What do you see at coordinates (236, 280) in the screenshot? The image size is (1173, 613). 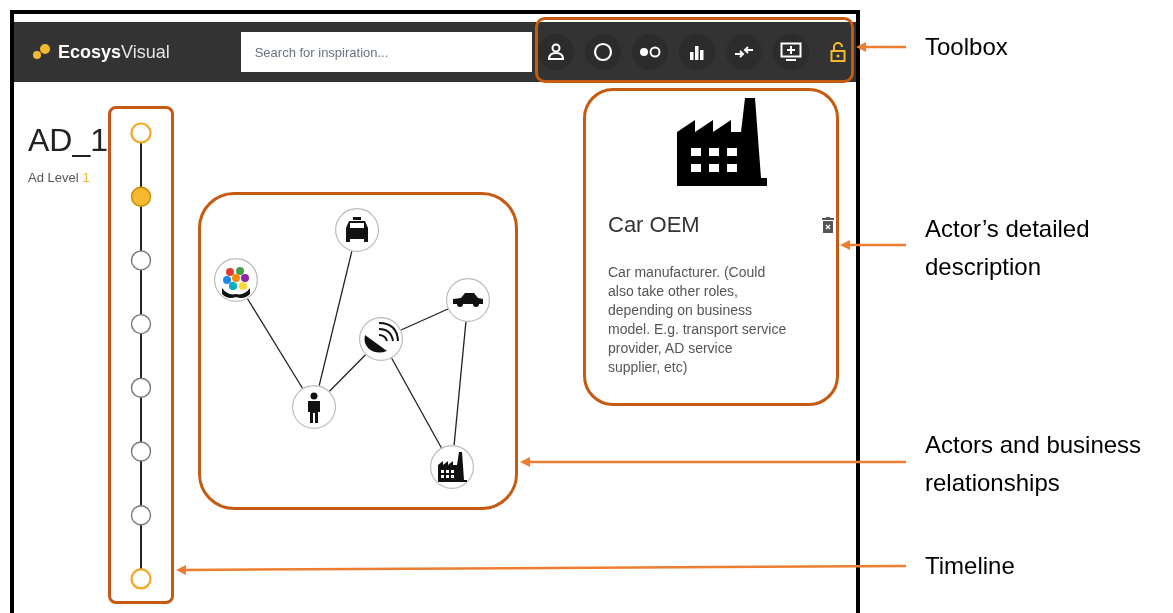 I see `charity-node` at bounding box center [236, 280].